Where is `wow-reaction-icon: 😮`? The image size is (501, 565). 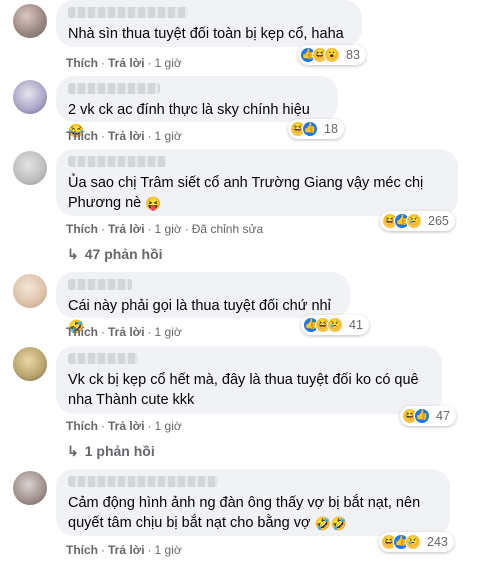
wow-reaction-icon: 😮 is located at coordinates (332, 55).